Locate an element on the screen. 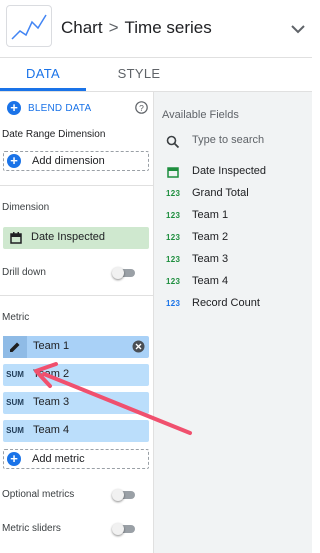 The image size is (320, 553). date-range-label: Date Range Dimension is located at coordinates (54, 134).